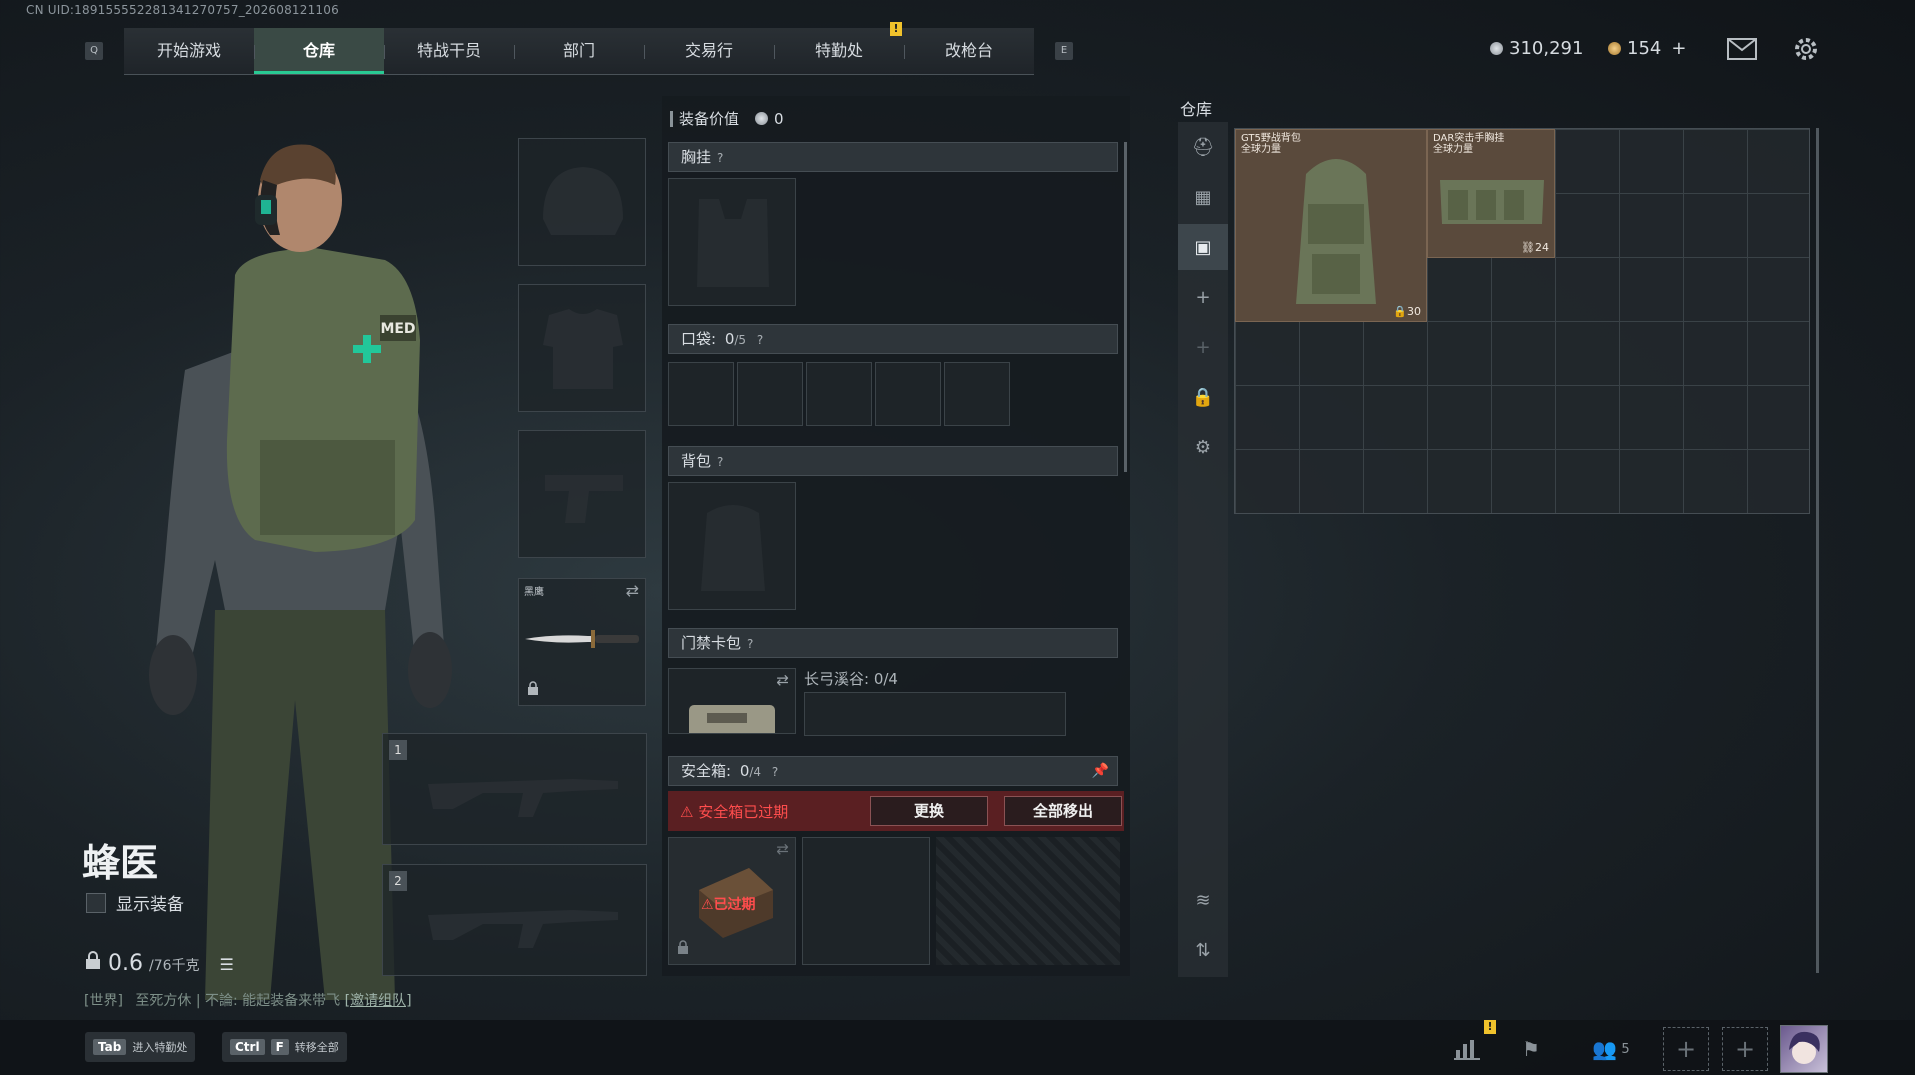  What do you see at coordinates (582, 202) in the screenshot?
I see `helmet-slot` at bounding box center [582, 202].